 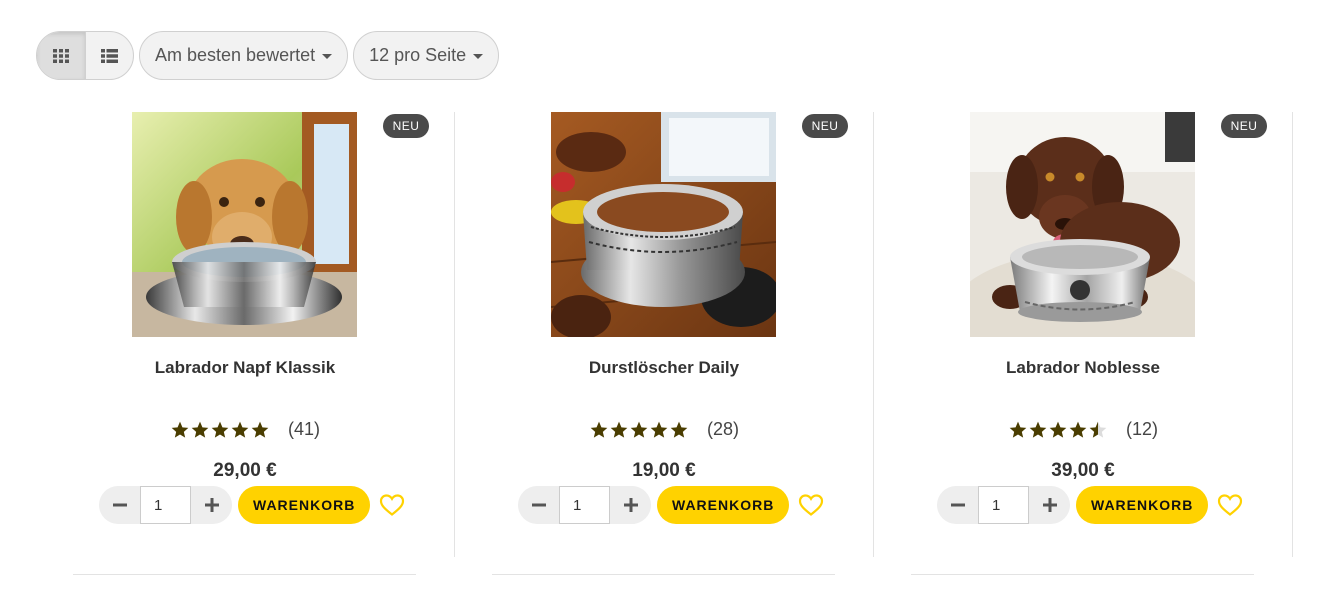 What do you see at coordinates (418, 55) in the screenshot?
I see `per-page-label: 12 pro Seite` at bounding box center [418, 55].